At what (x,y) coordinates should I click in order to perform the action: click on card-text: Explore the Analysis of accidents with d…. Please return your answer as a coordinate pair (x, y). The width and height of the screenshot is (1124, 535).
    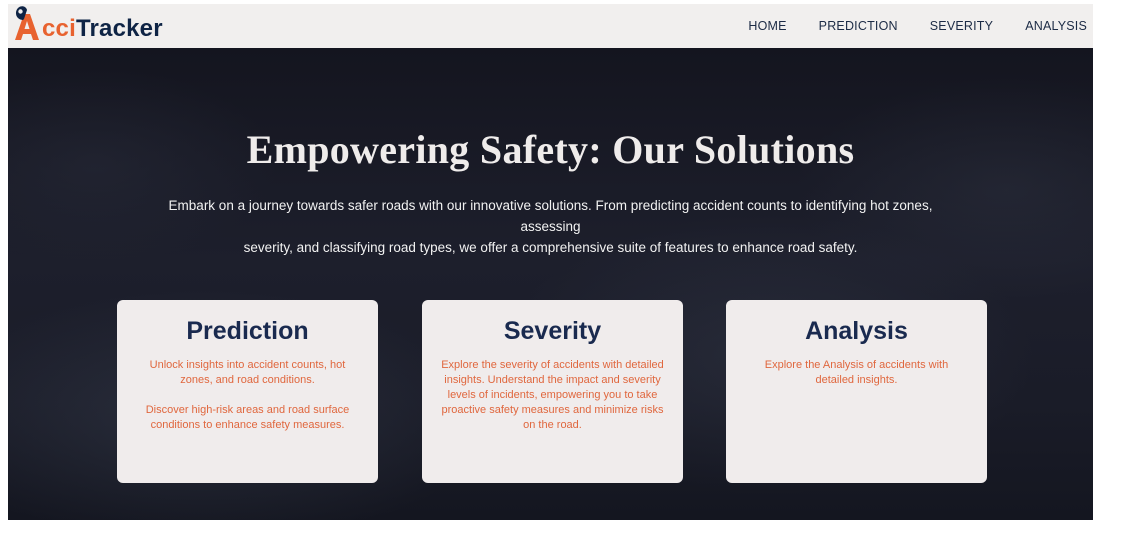
    Looking at the image, I should click on (856, 372).